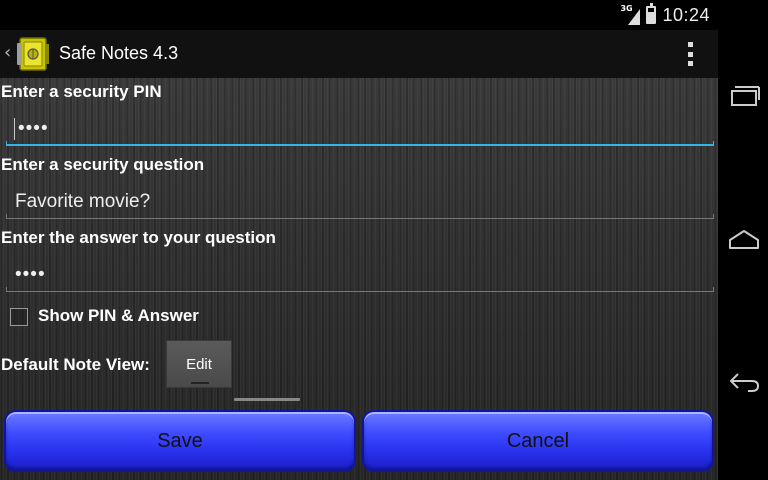 This screenshot has height=480, width=768. I want to click on save-button-label: Save, so click(180, 441).